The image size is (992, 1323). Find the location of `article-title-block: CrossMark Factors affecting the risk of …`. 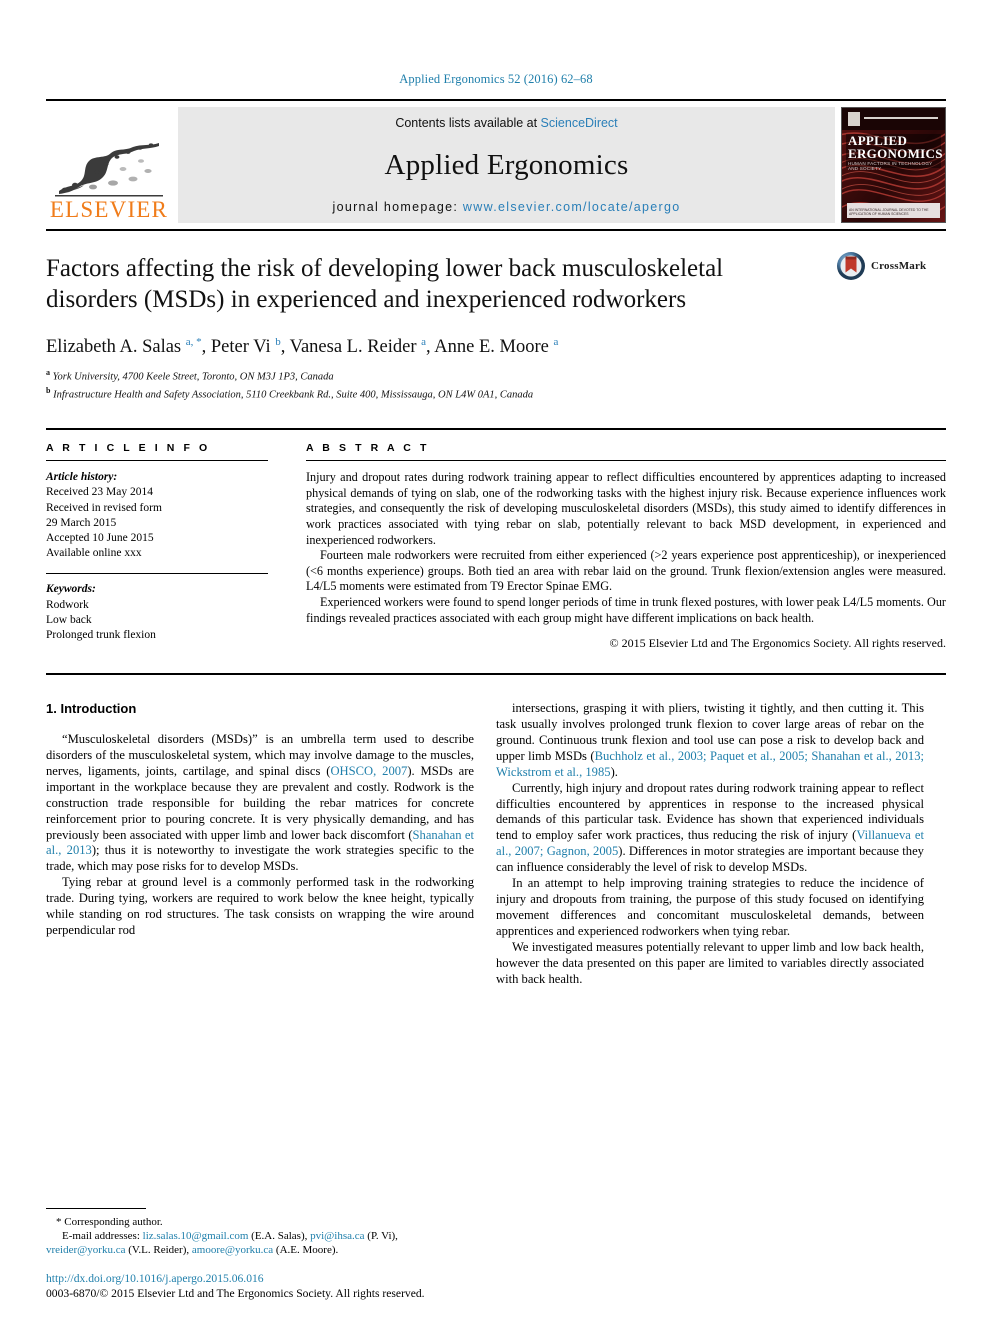

article-title-block: CrossMark Factors affecting the risk of … is located at coordinates (496, 316).